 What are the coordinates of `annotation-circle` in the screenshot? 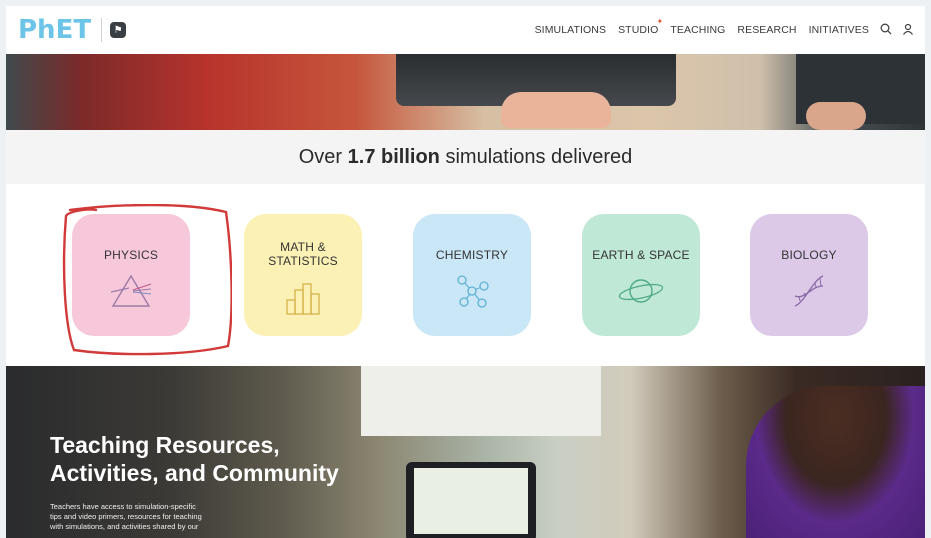 It's located at (147, 280).